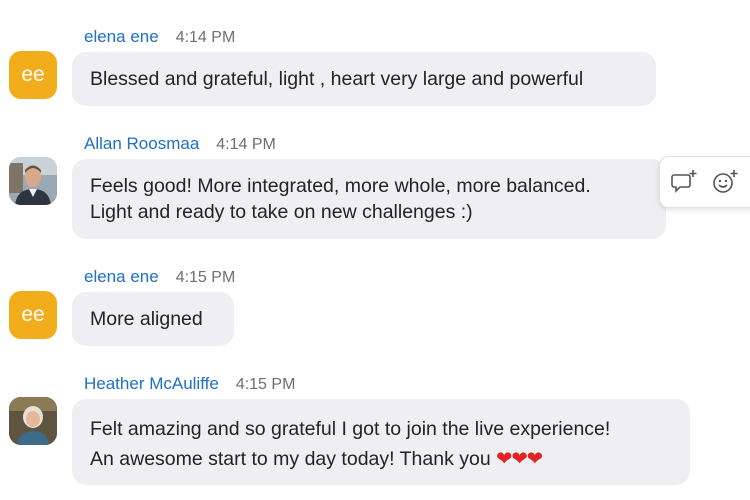 Image resolution: width=750 pixels, height=500 pixels. I want to click on reply-in-thread-button, so click(684, 182).